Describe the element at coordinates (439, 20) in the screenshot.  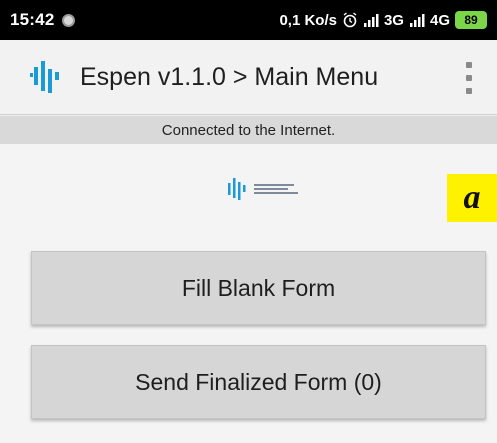
I see `network-4g: 4G` at that location.